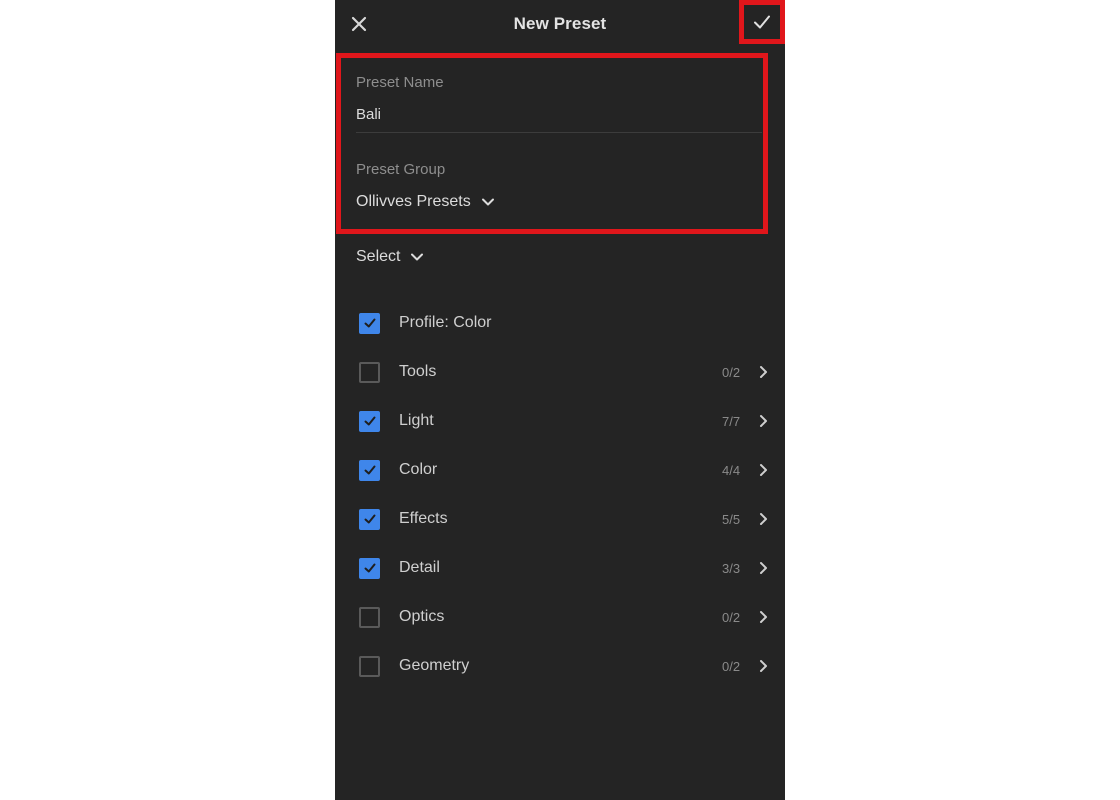  Describe the element at coordinates (731, 519) in the screenshot. I see `settings-item-count: 5/5` at that location.